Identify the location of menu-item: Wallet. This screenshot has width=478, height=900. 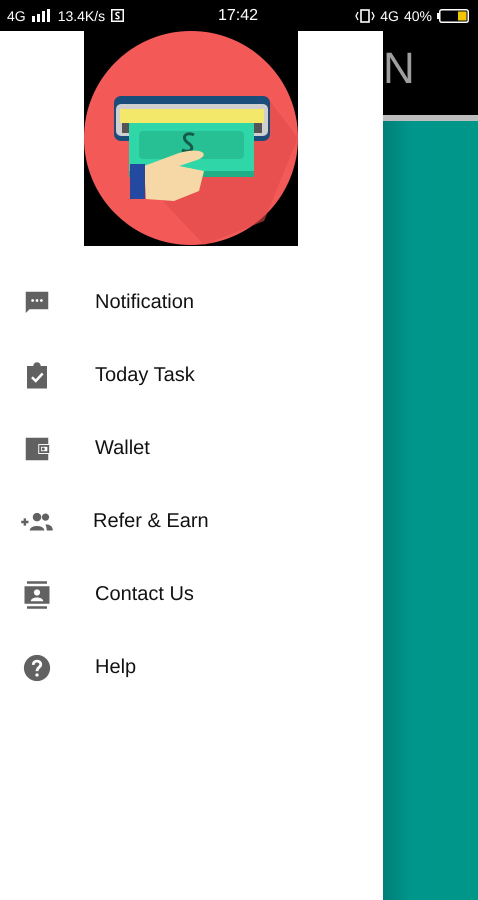
(191, 448).